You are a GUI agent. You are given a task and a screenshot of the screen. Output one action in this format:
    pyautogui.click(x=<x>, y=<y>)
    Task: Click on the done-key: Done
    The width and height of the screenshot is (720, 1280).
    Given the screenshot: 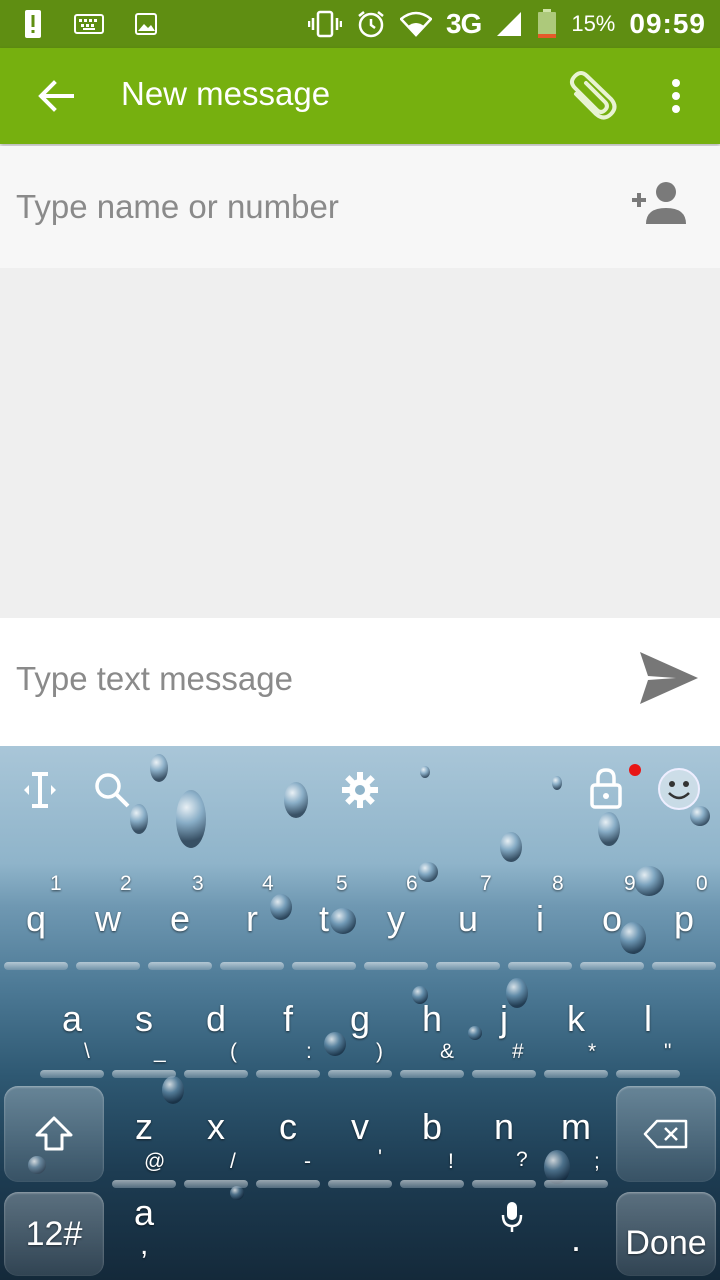 What is the action you would take?
    pyautogui.click(x=666, y=1234)
    